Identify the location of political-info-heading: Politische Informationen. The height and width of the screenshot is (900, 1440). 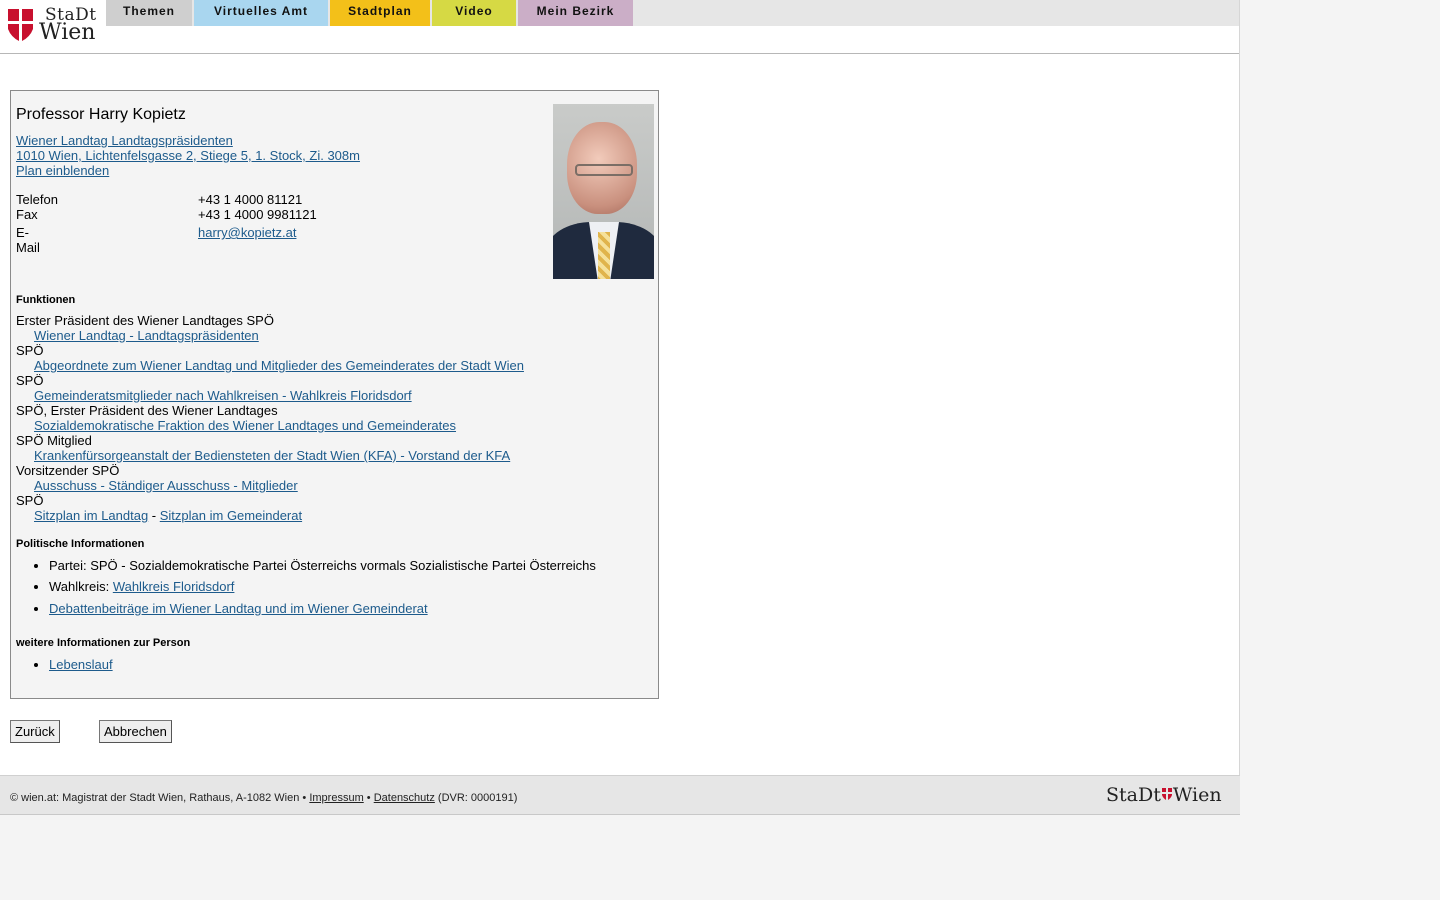
(80, 544).